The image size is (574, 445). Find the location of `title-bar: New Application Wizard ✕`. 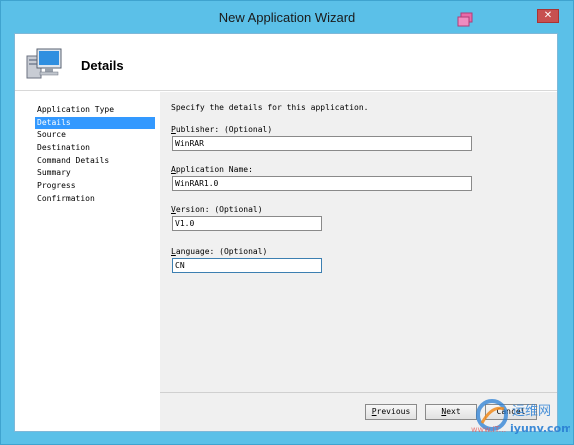

title-bar: New Application Wizard ✕ is located at coordinates (287, 16).